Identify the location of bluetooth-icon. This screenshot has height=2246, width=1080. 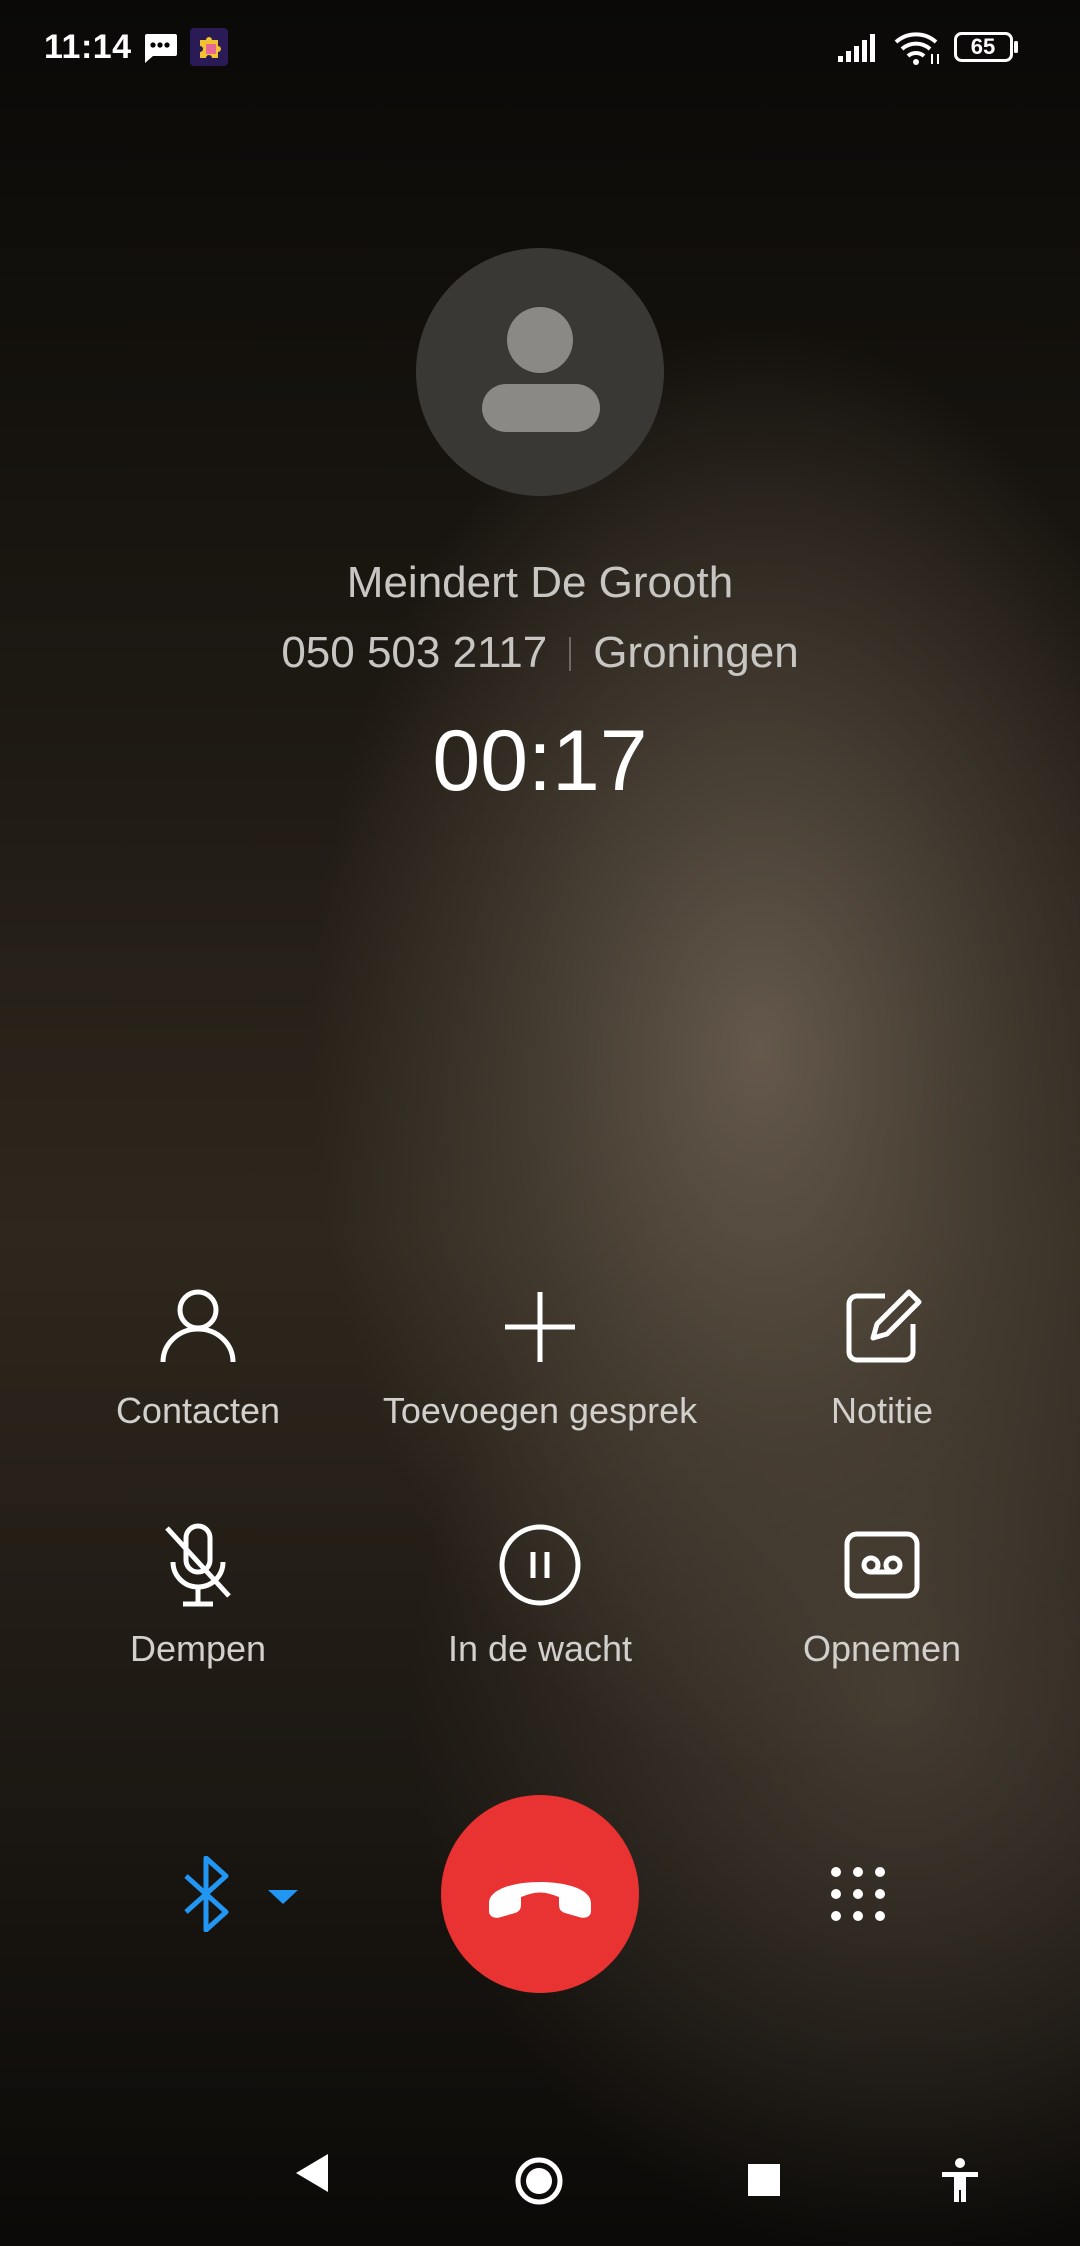
(241, 1894).